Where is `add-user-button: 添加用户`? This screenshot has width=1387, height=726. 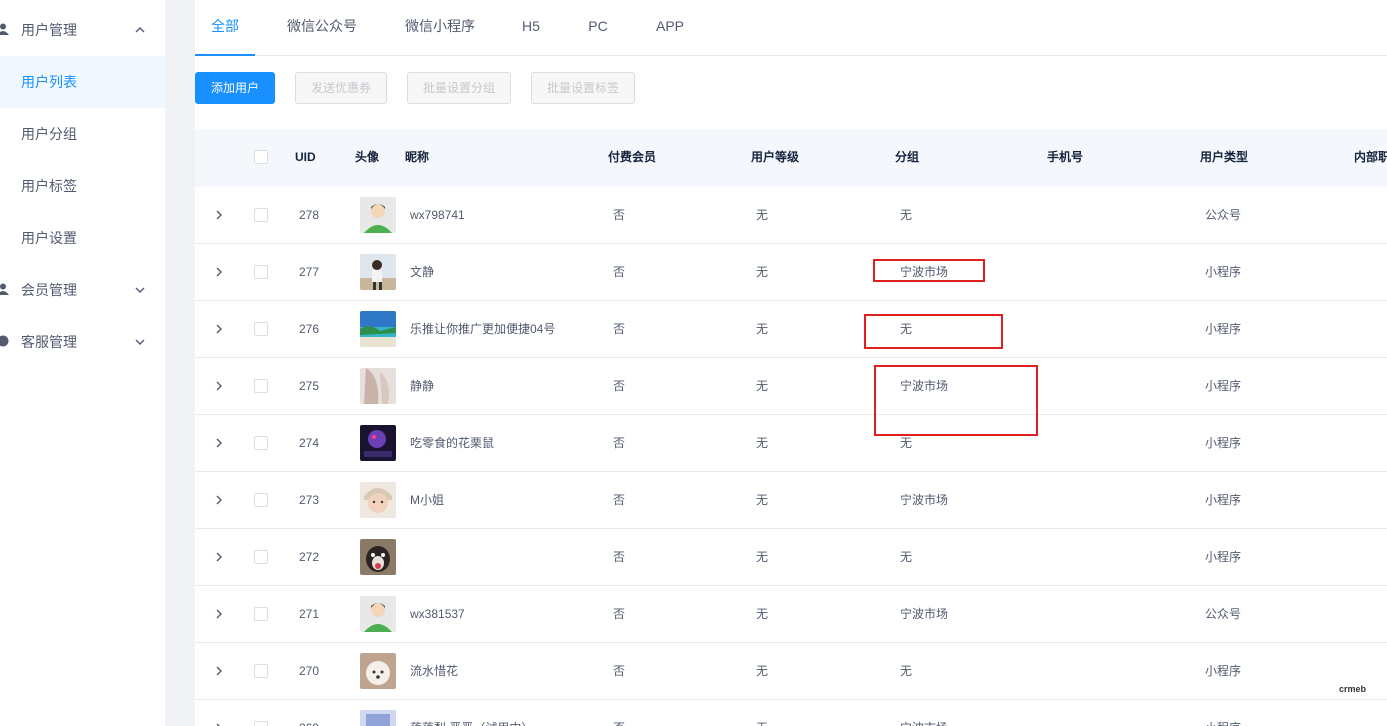 add-user-button: 添加用户 is located at coordinates (235, 88).